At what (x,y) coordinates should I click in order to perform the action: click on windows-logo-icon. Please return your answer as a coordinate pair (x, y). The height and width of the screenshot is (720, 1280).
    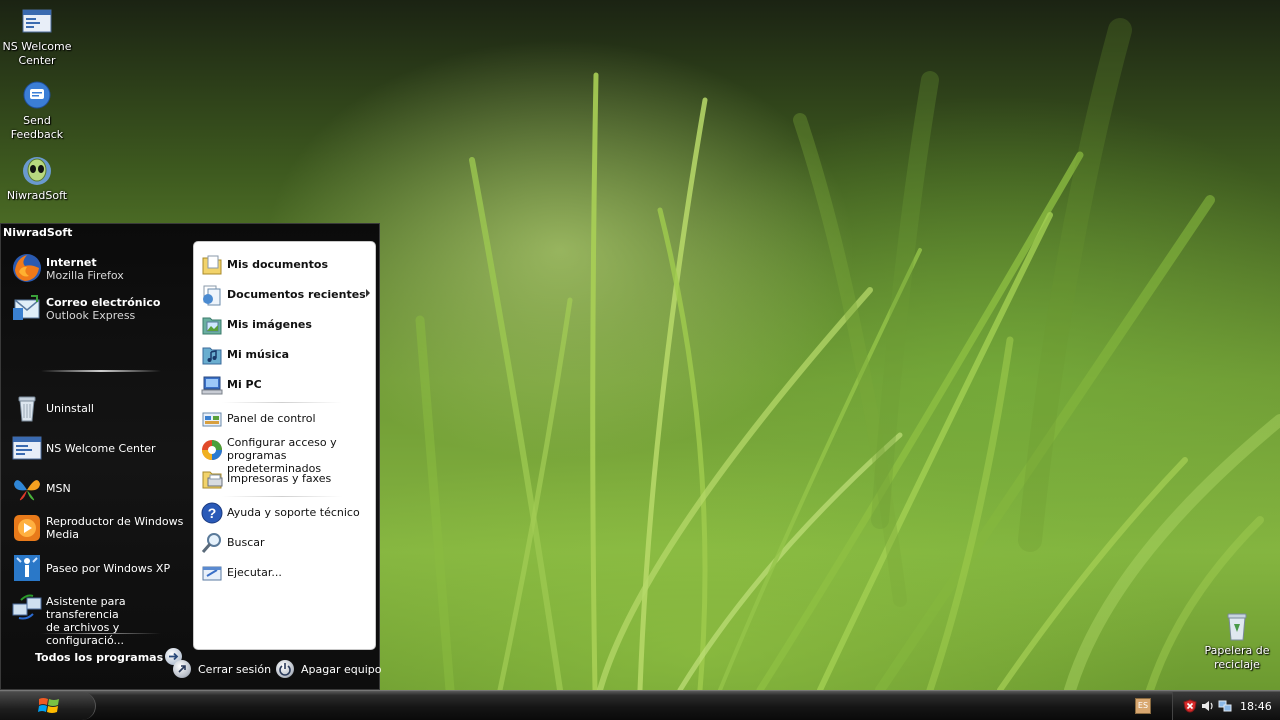
    Looking at the image, I should click on (49, 706).